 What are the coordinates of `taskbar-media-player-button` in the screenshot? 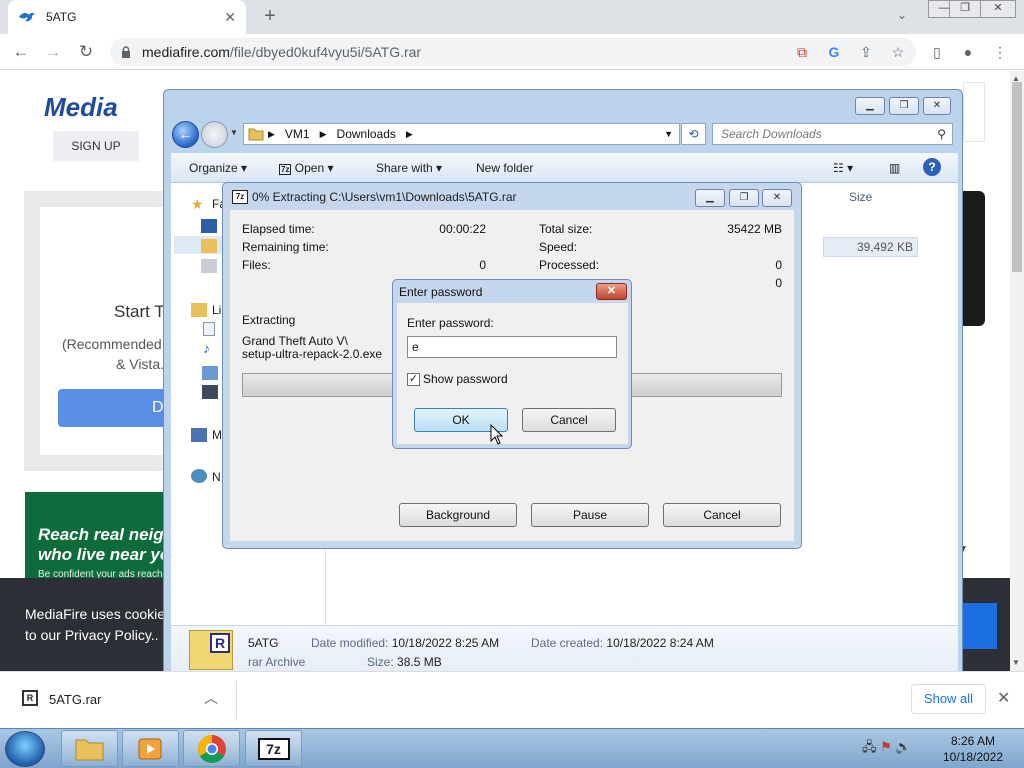 It's located at (150, 748).